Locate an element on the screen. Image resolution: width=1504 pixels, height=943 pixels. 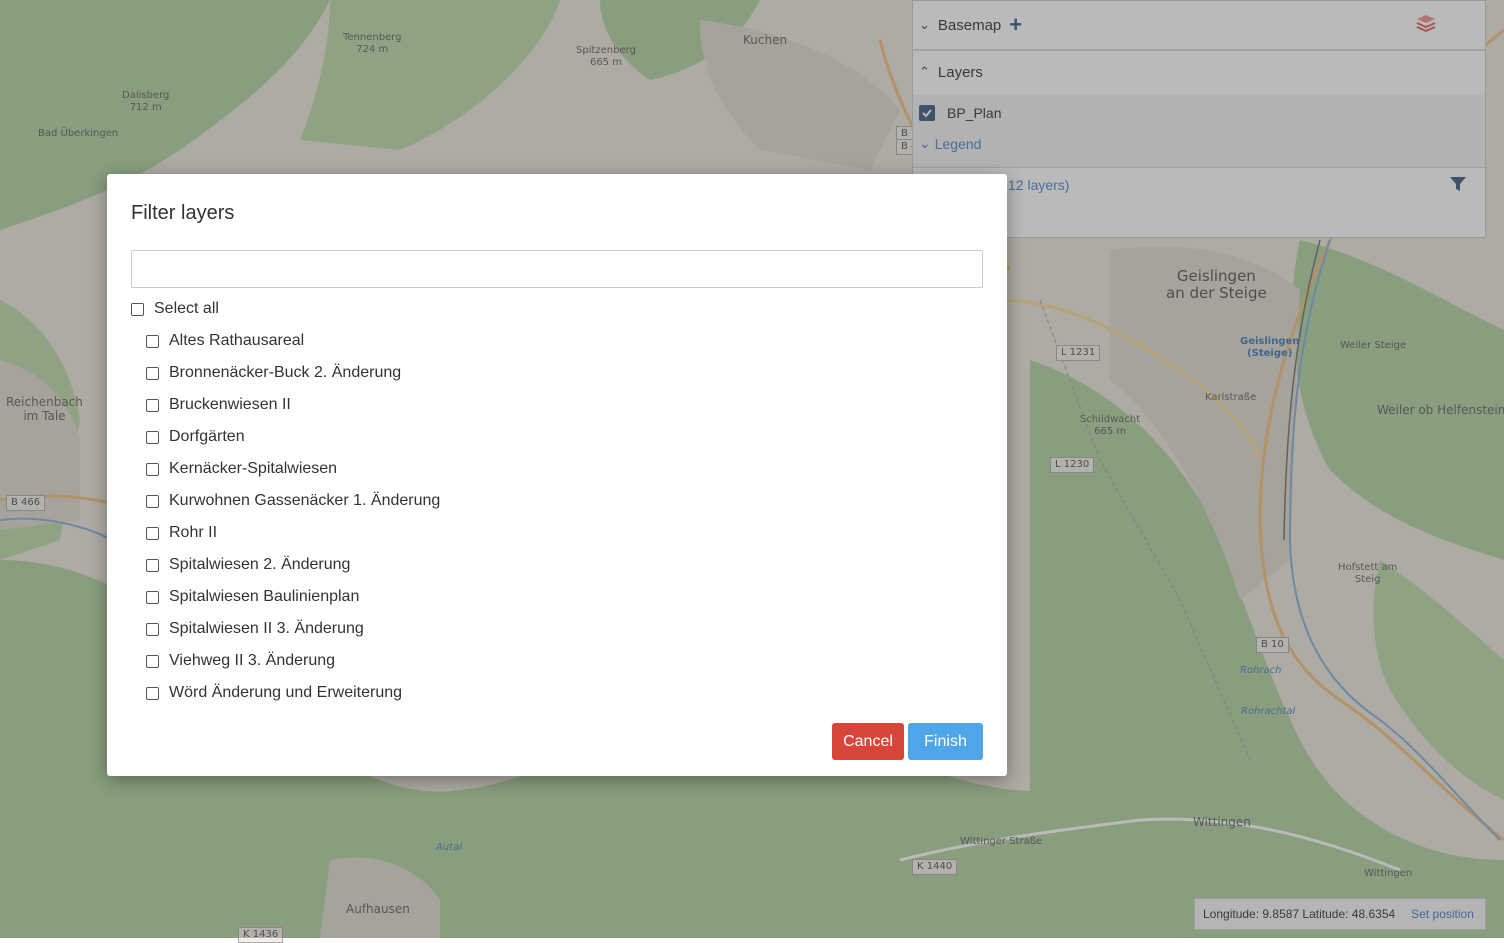
select-all-option: Select all is located at coordinates (175, 309).